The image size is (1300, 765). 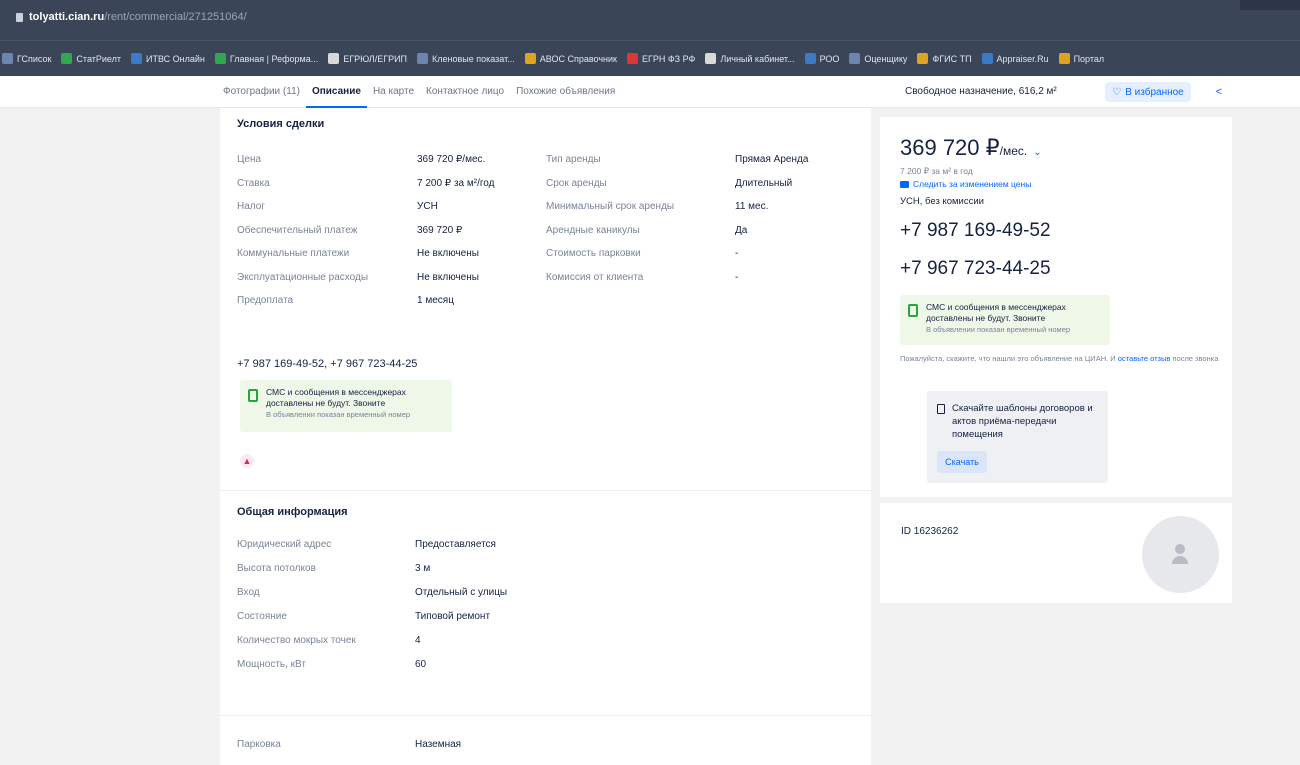 I want to click on parking-value: Наземная, so click(x=438, y=744).